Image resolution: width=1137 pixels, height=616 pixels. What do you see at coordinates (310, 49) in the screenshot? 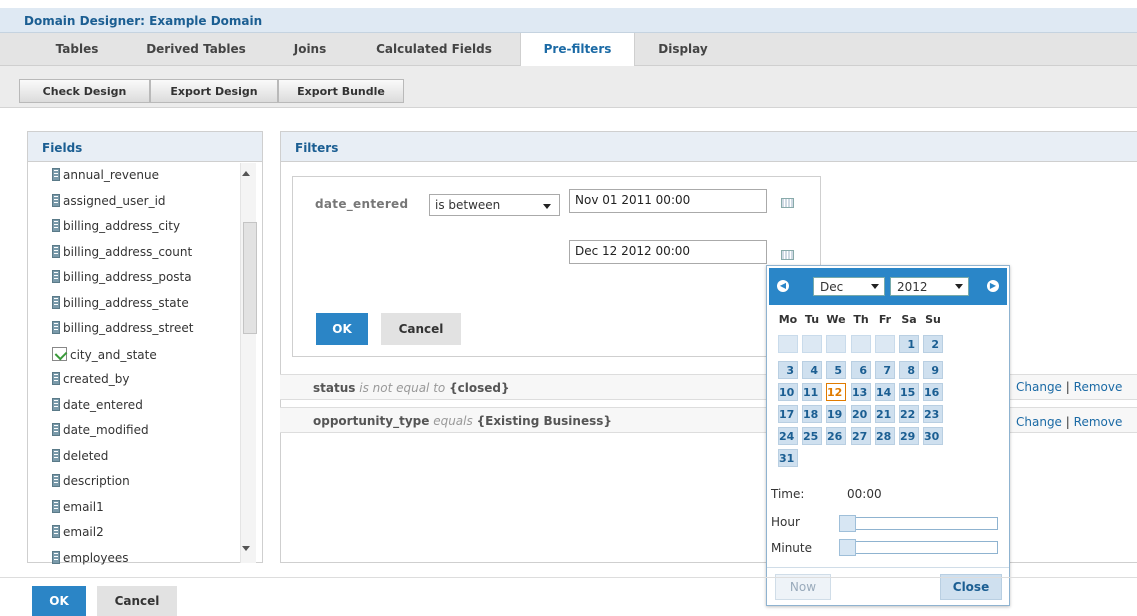
I see `tab-joins: Joins` at bounding box center [310, 49].